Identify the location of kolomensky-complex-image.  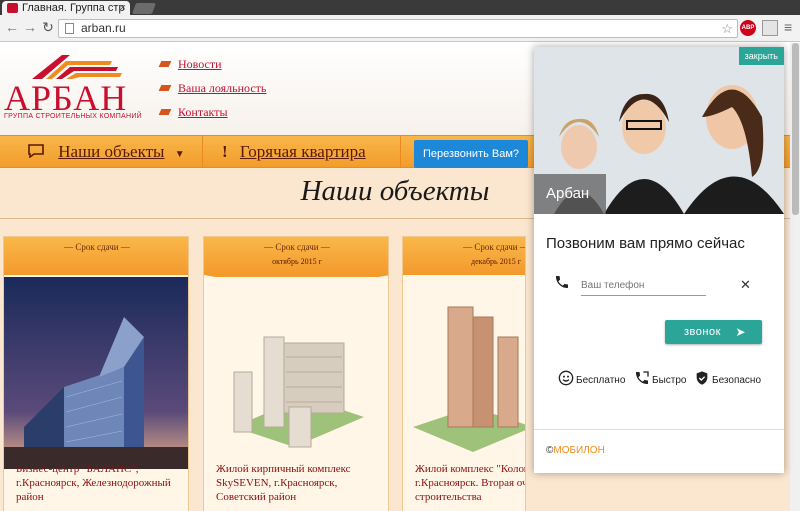
(464, 373).